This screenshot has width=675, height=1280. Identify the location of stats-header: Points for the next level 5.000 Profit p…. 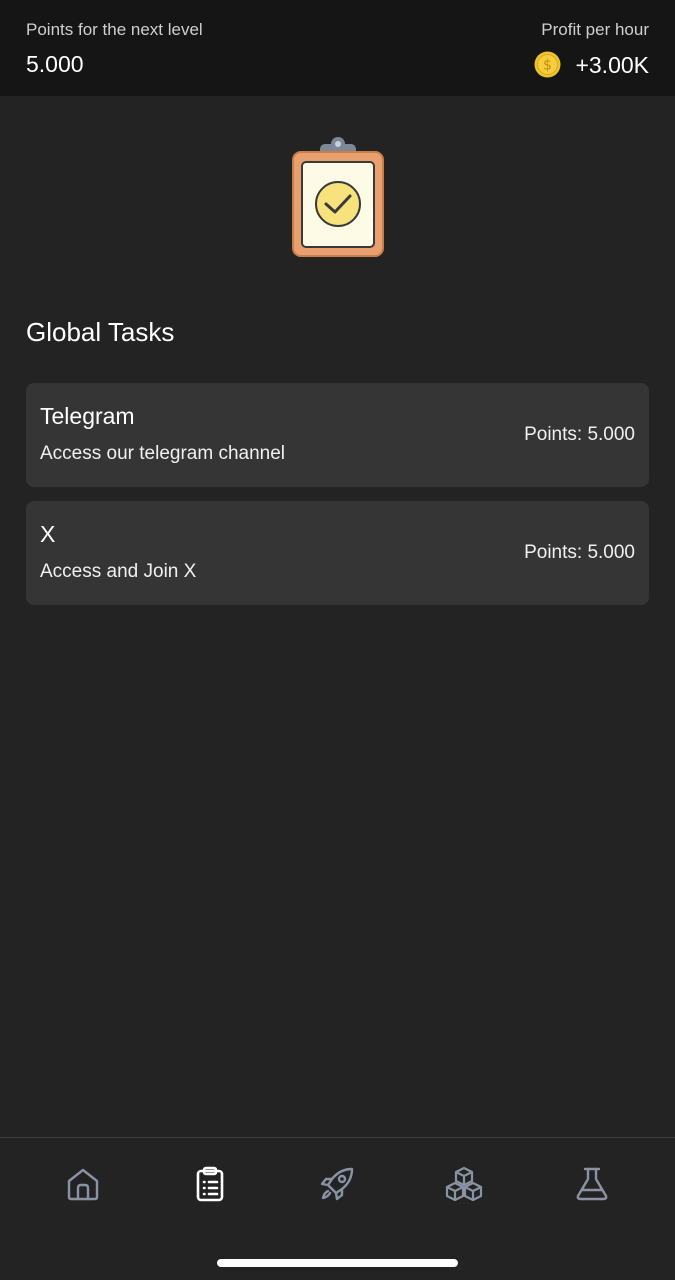
(337, 48).